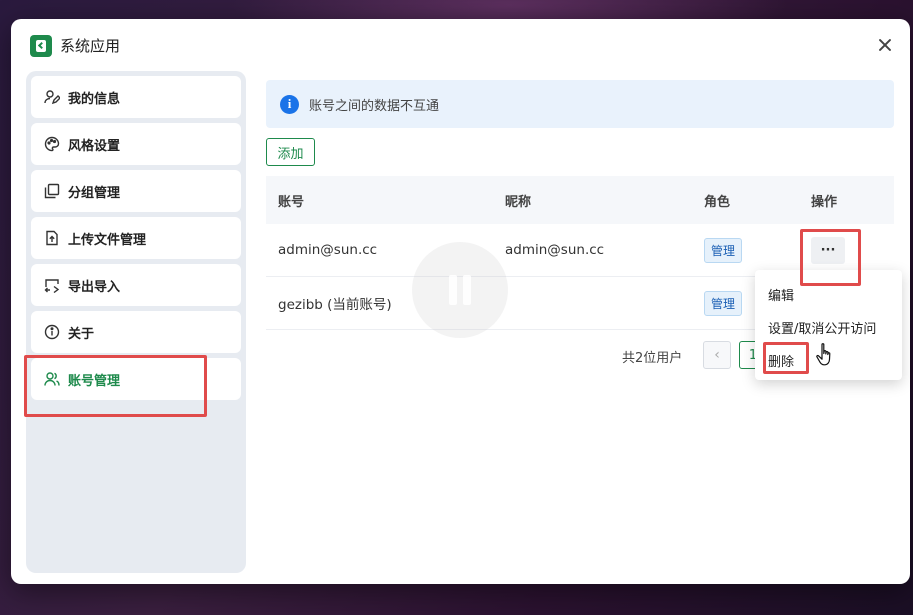  Describe the element at coordinates (518, 202) in the screenshot. I see `column-header-nickname: 昵称` at that location.